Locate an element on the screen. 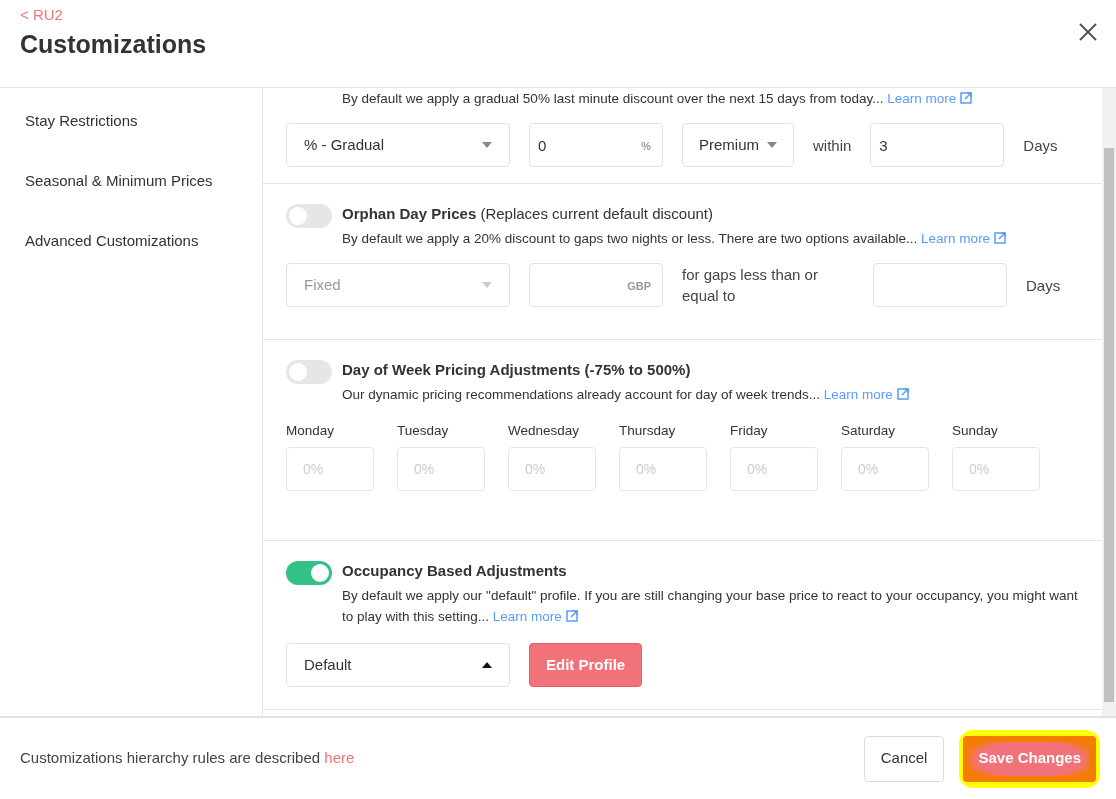 The width and height of the screenshot is (1116, 799). scrollbar is located at coordinates (1109, 402).